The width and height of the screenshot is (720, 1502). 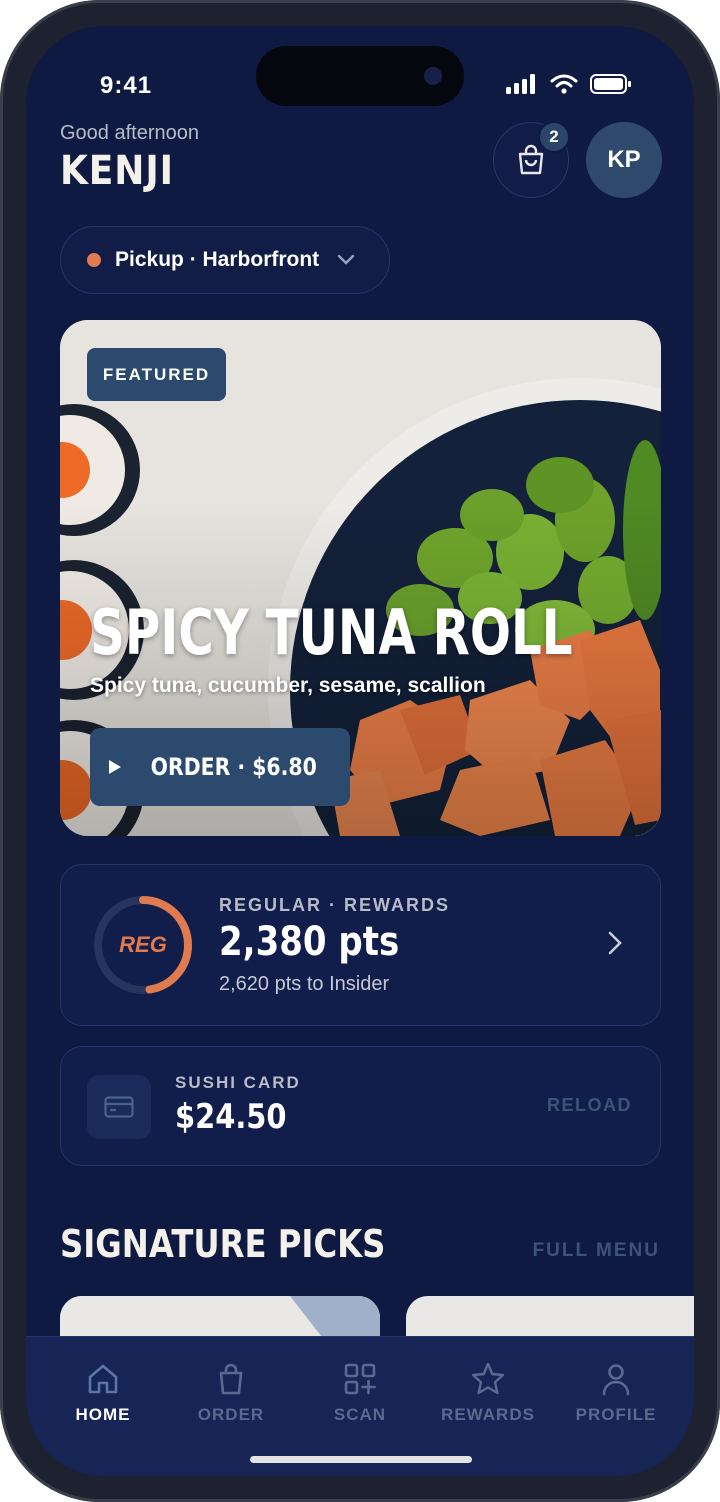 What do you see at coordinates (103, 1379) in the screenshot?
I see `home-icon` at bounding box center [103, 1379].